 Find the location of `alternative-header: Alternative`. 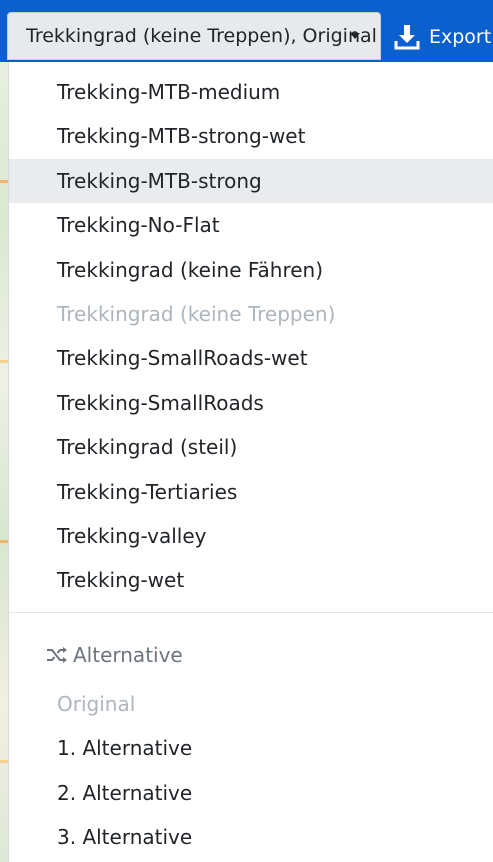

alternative-header: Alternative is located at coordinates (114, 655).